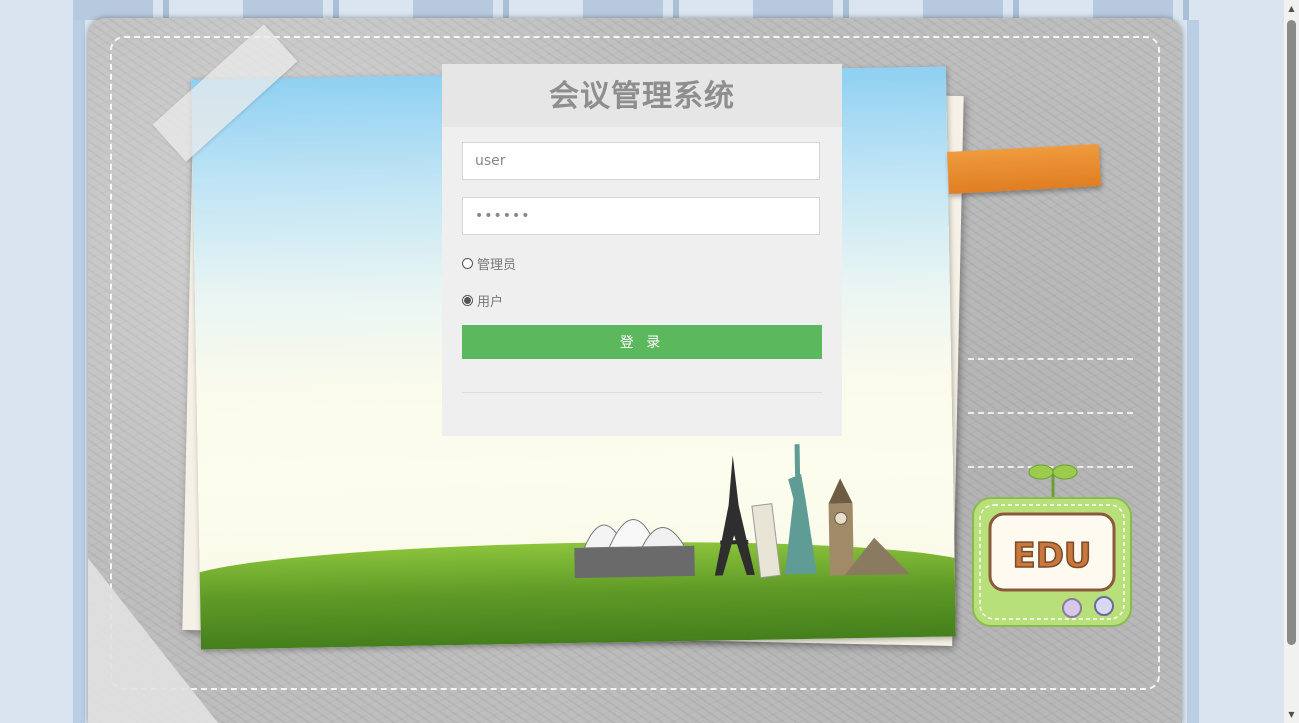 This screenshot has width=1299, height=723. I want to click on role-label-user: 用户, so click(490, 302).